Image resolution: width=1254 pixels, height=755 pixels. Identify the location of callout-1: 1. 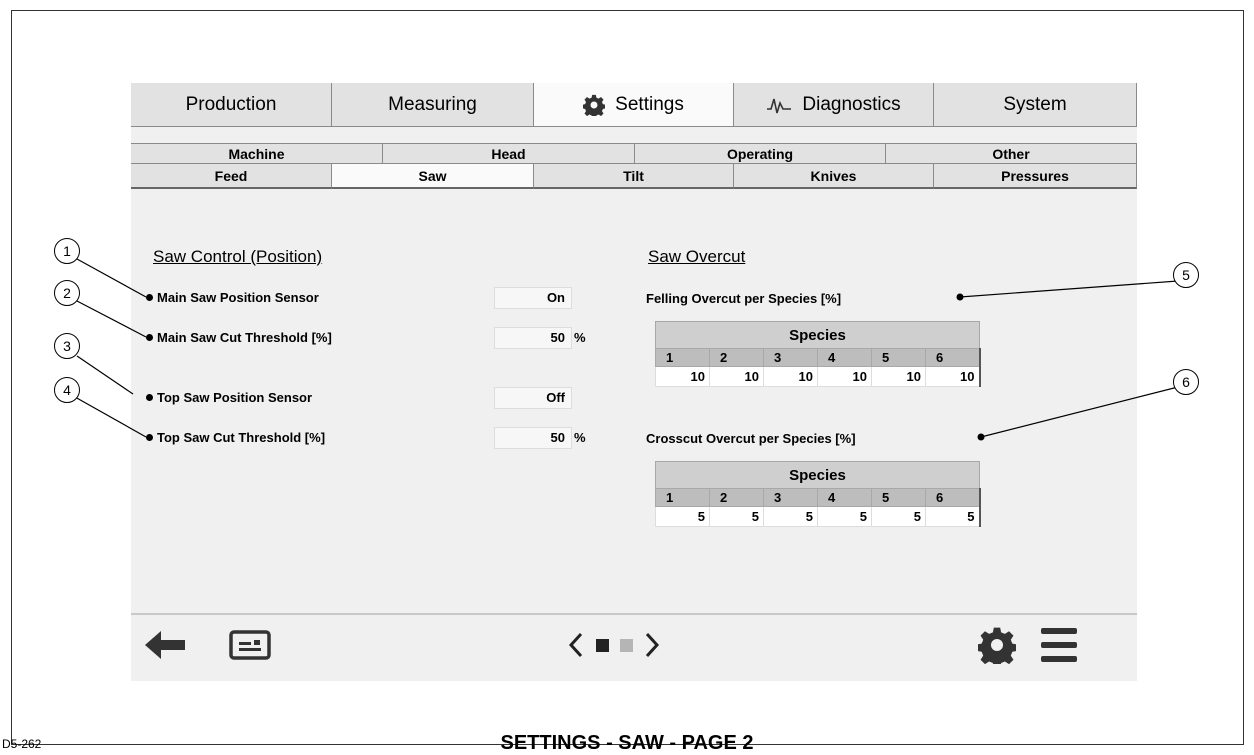
(67, 251).